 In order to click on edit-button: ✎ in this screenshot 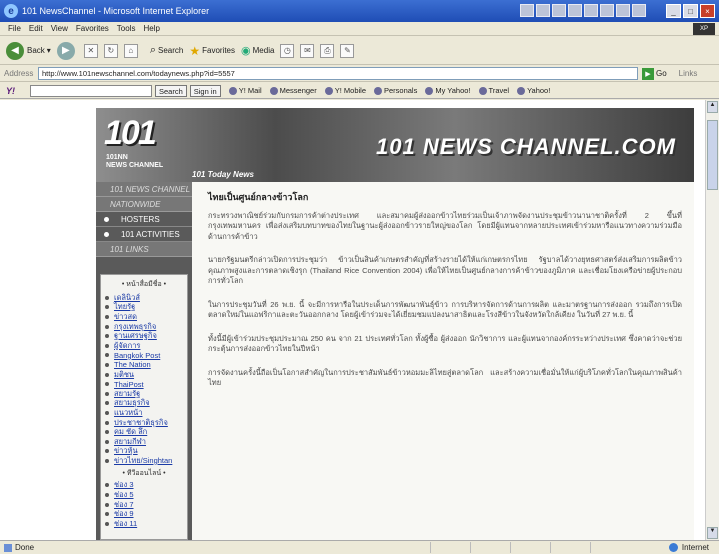, I will do `click(347, 50)`.